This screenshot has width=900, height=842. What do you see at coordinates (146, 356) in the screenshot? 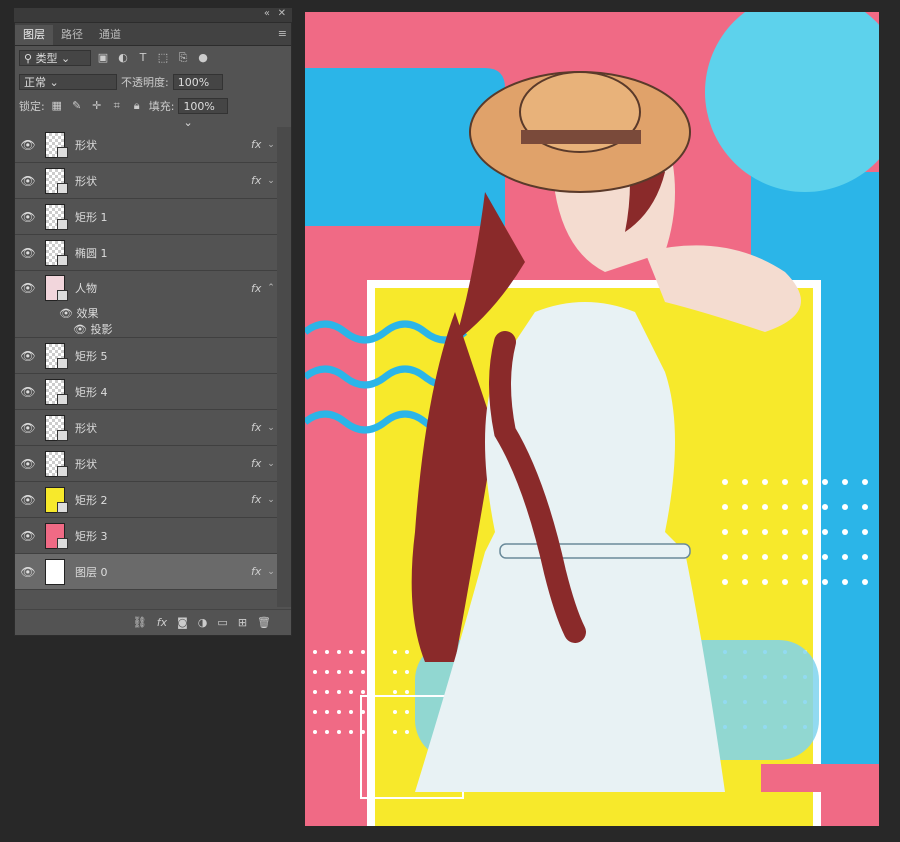
I see `layer-row: 👁︎ 矩形 5` at bounding box center [146, 356].